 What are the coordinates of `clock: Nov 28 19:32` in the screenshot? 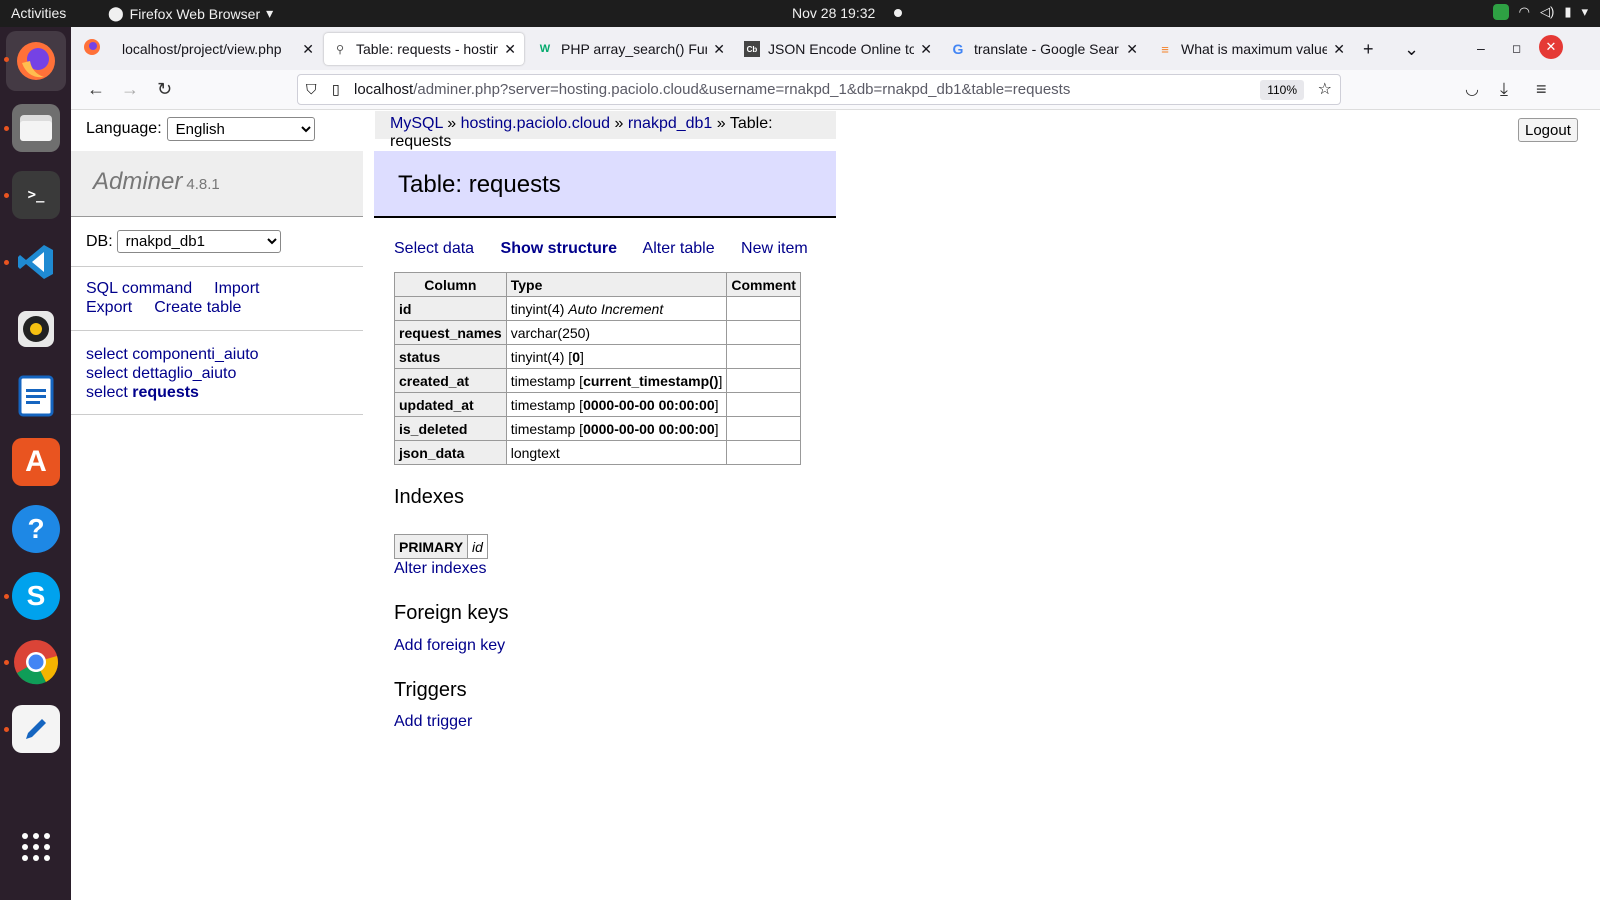 It's located at (833, 13).